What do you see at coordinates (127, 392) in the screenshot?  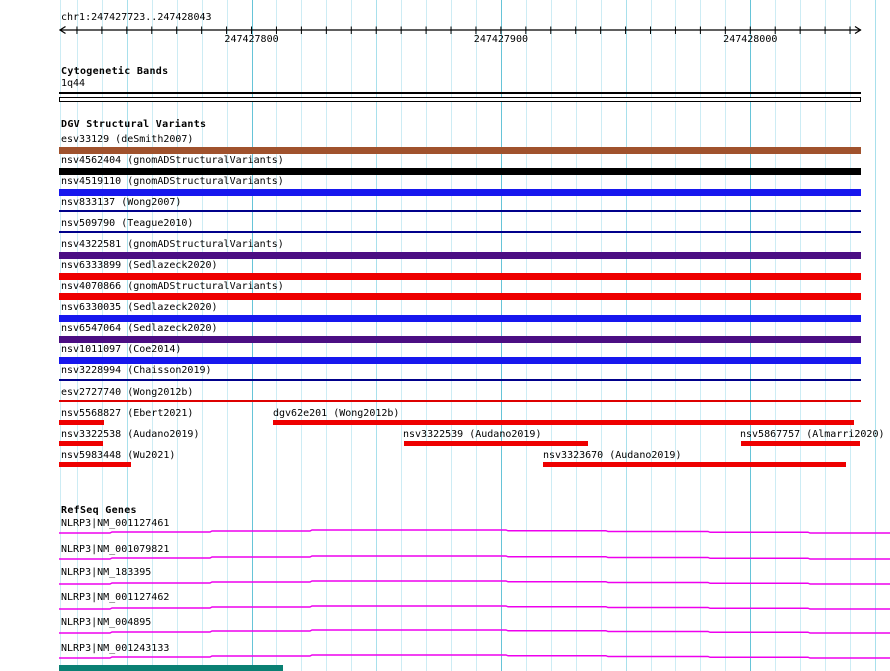 I see `variant-label: esv2727740 (Wong2012b)` at bounding box center [127, 392].